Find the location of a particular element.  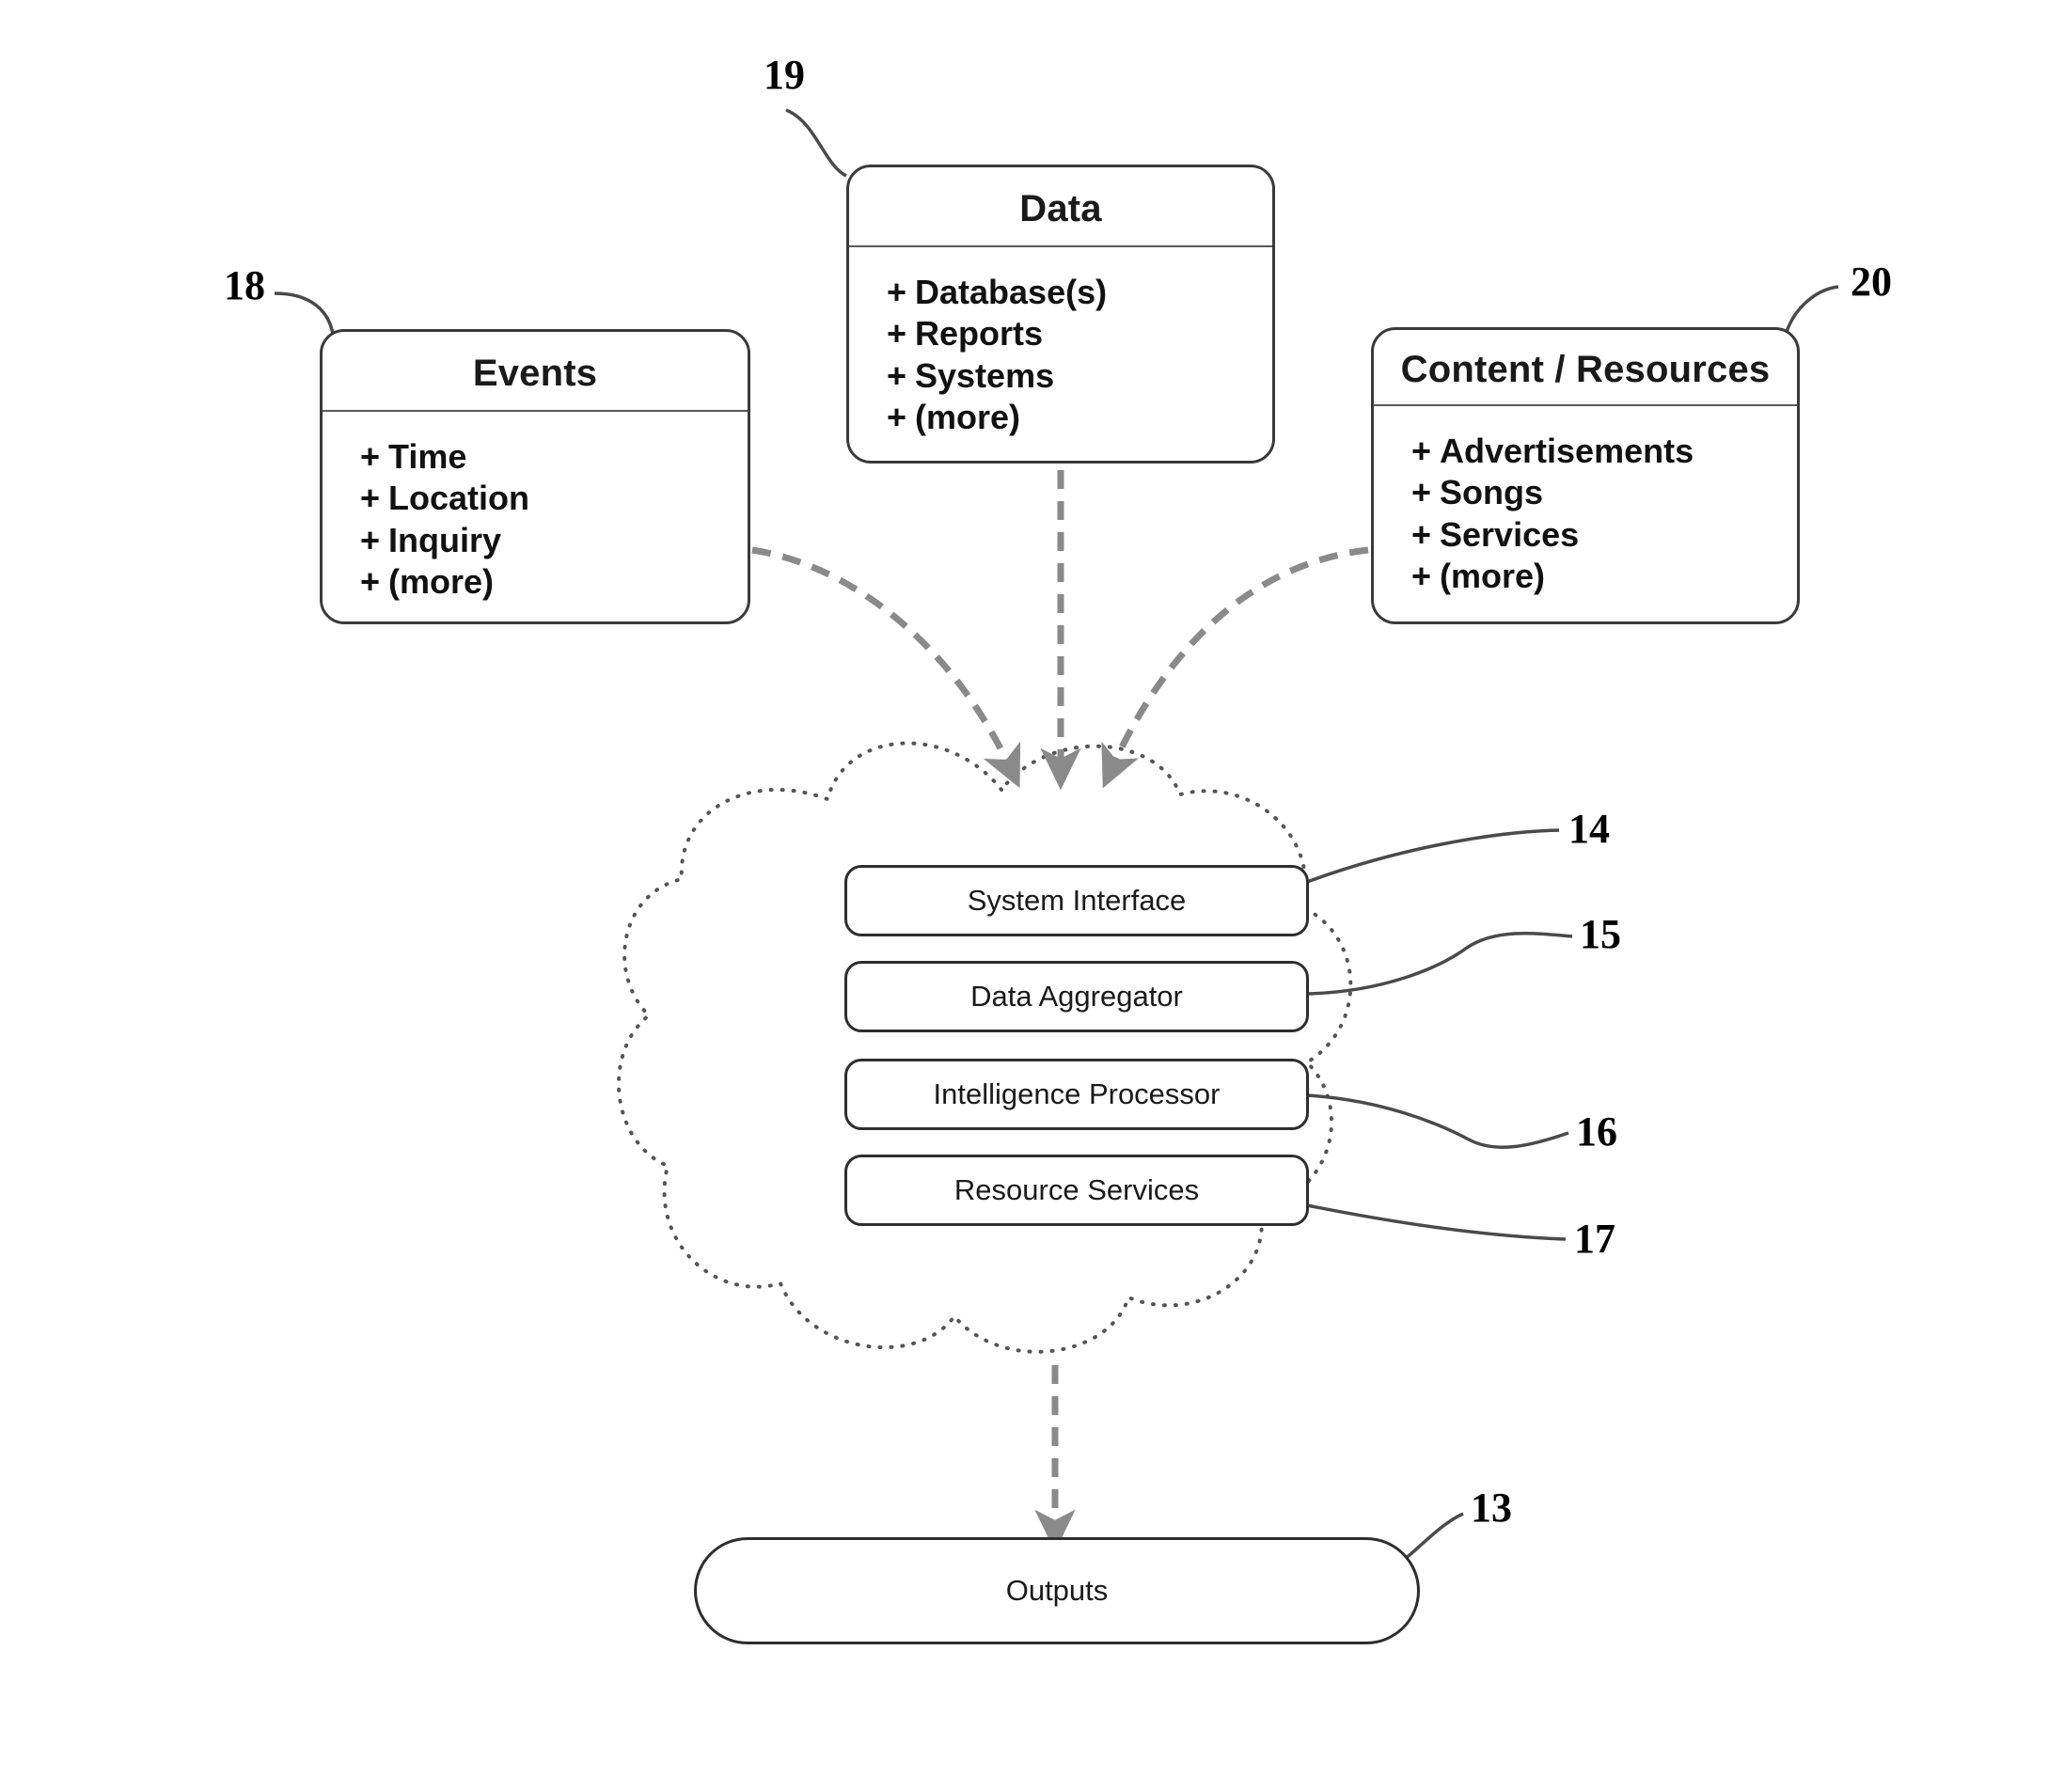

data-item-2: Systems is located at coordinates (985, 375).